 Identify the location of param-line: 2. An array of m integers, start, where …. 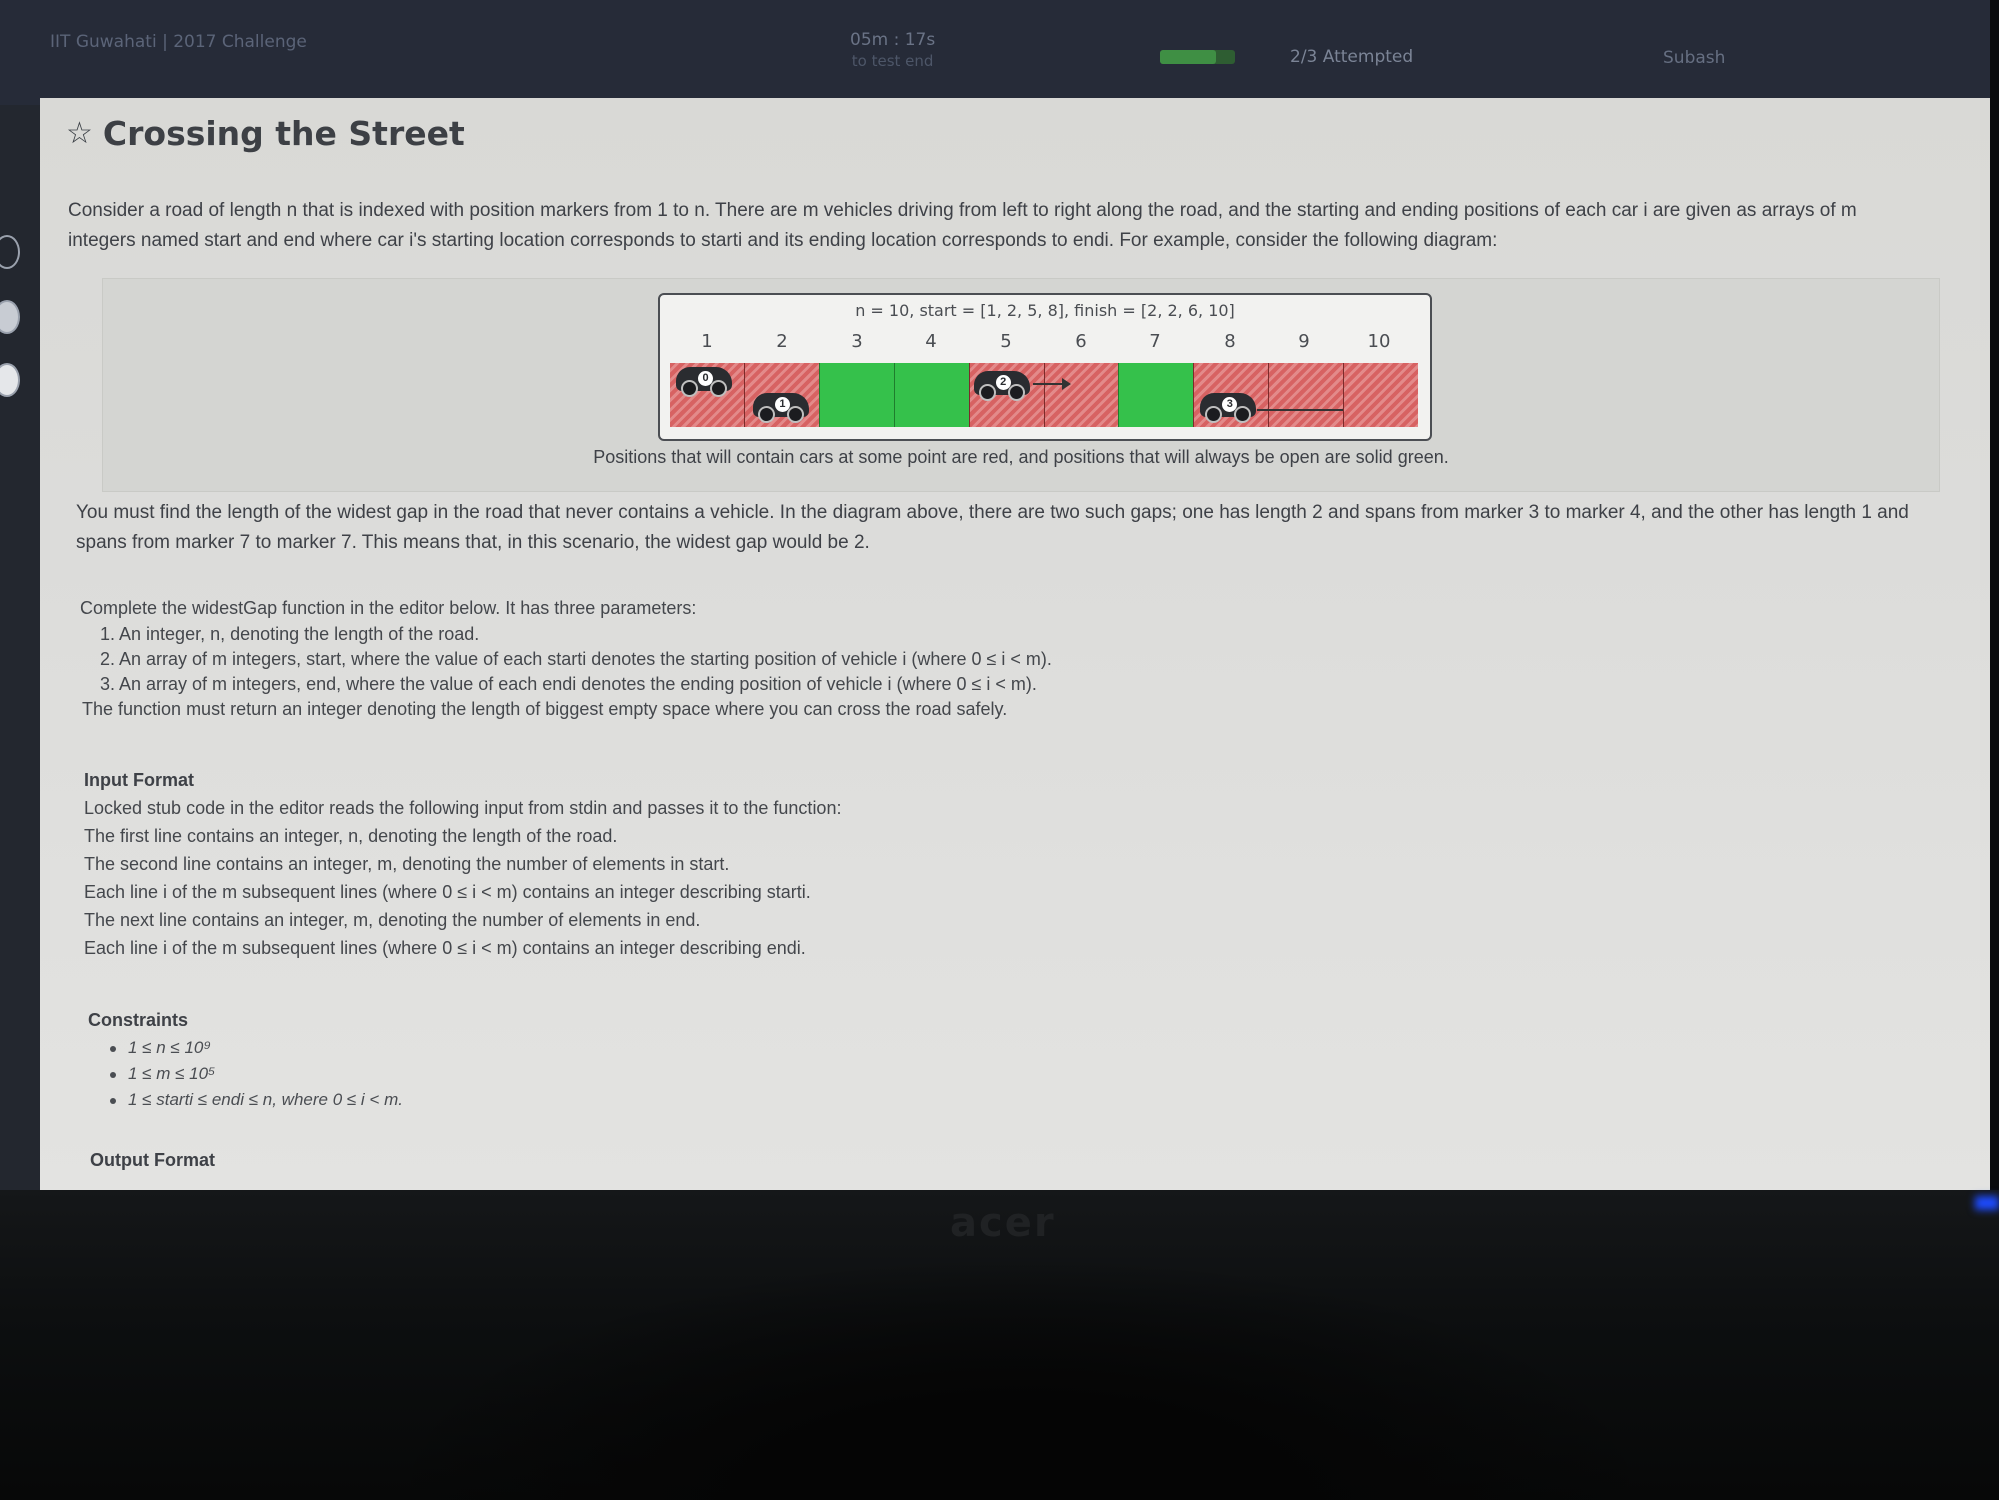
(576, 659).